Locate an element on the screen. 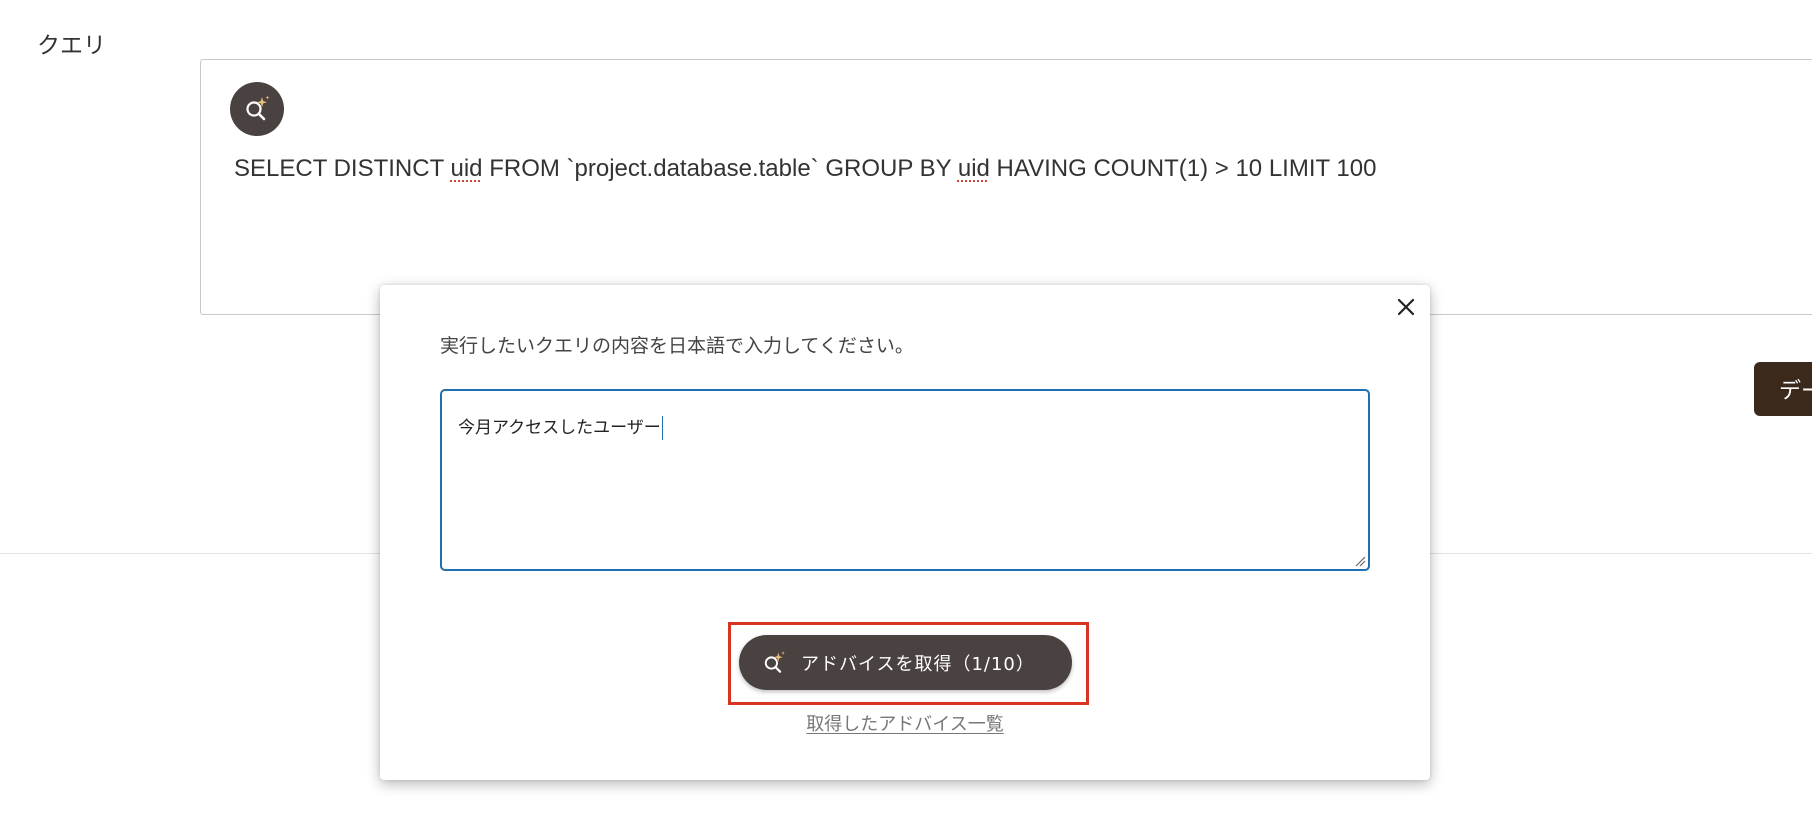 This screenshot has height=838, width=1812. ai-assist-button is located at coordinates (257, 109).